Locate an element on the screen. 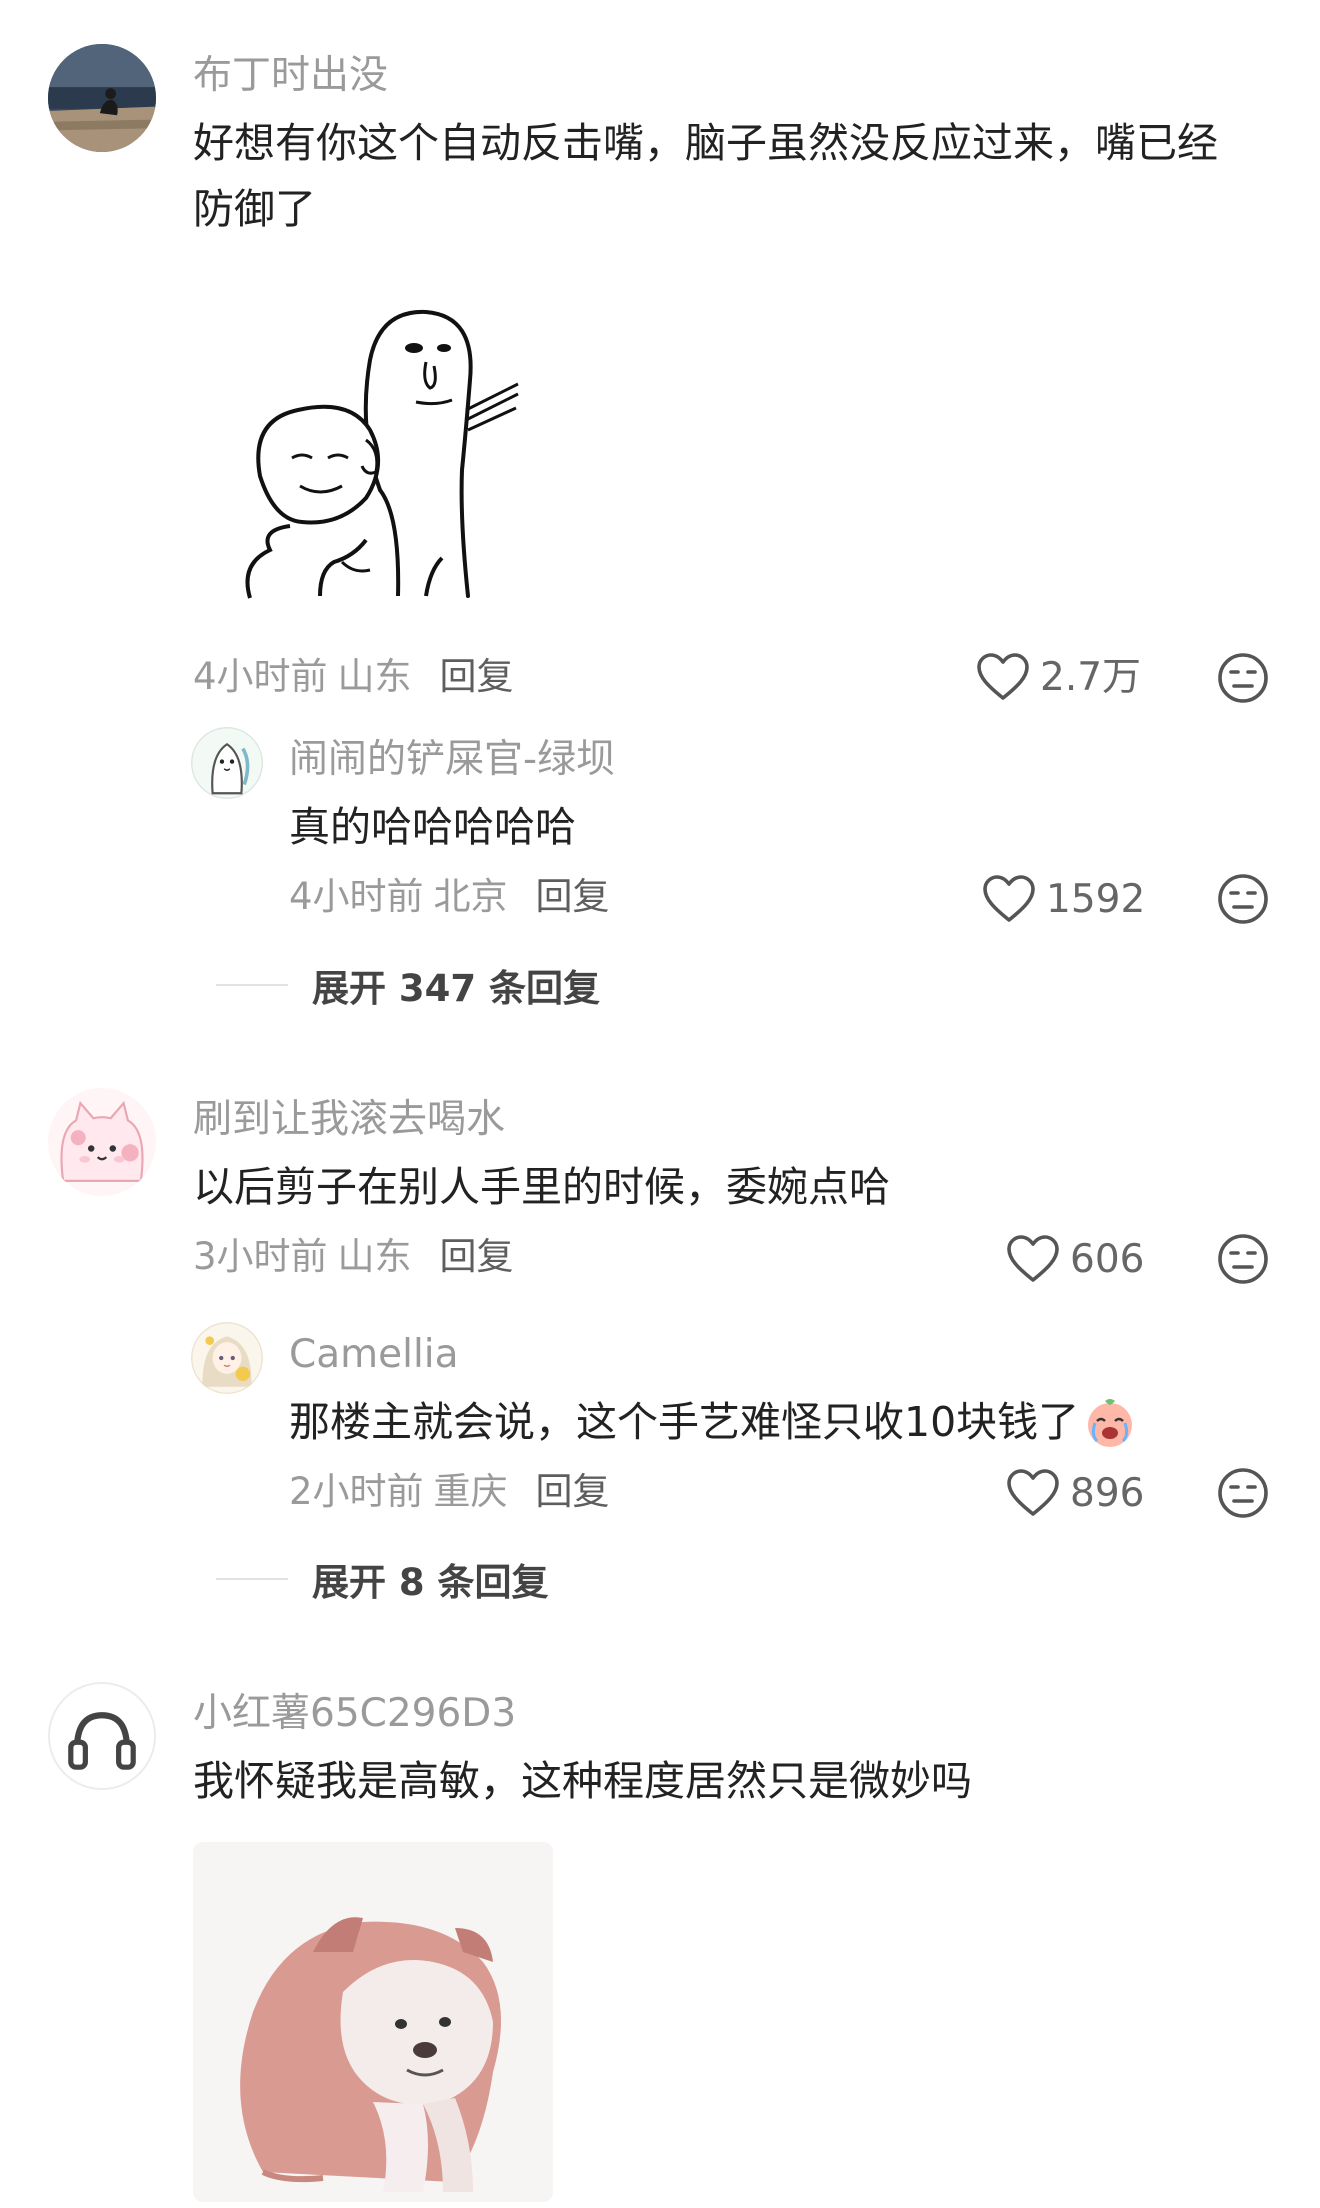  reply-username: 闹闹的铲屎官-绿坝 is located at coordinates (452, 759).